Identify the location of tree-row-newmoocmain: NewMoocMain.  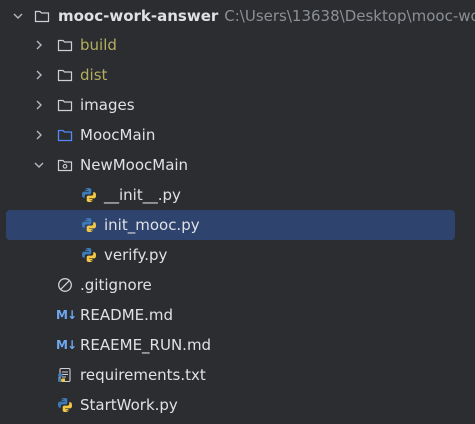
(237, 165).